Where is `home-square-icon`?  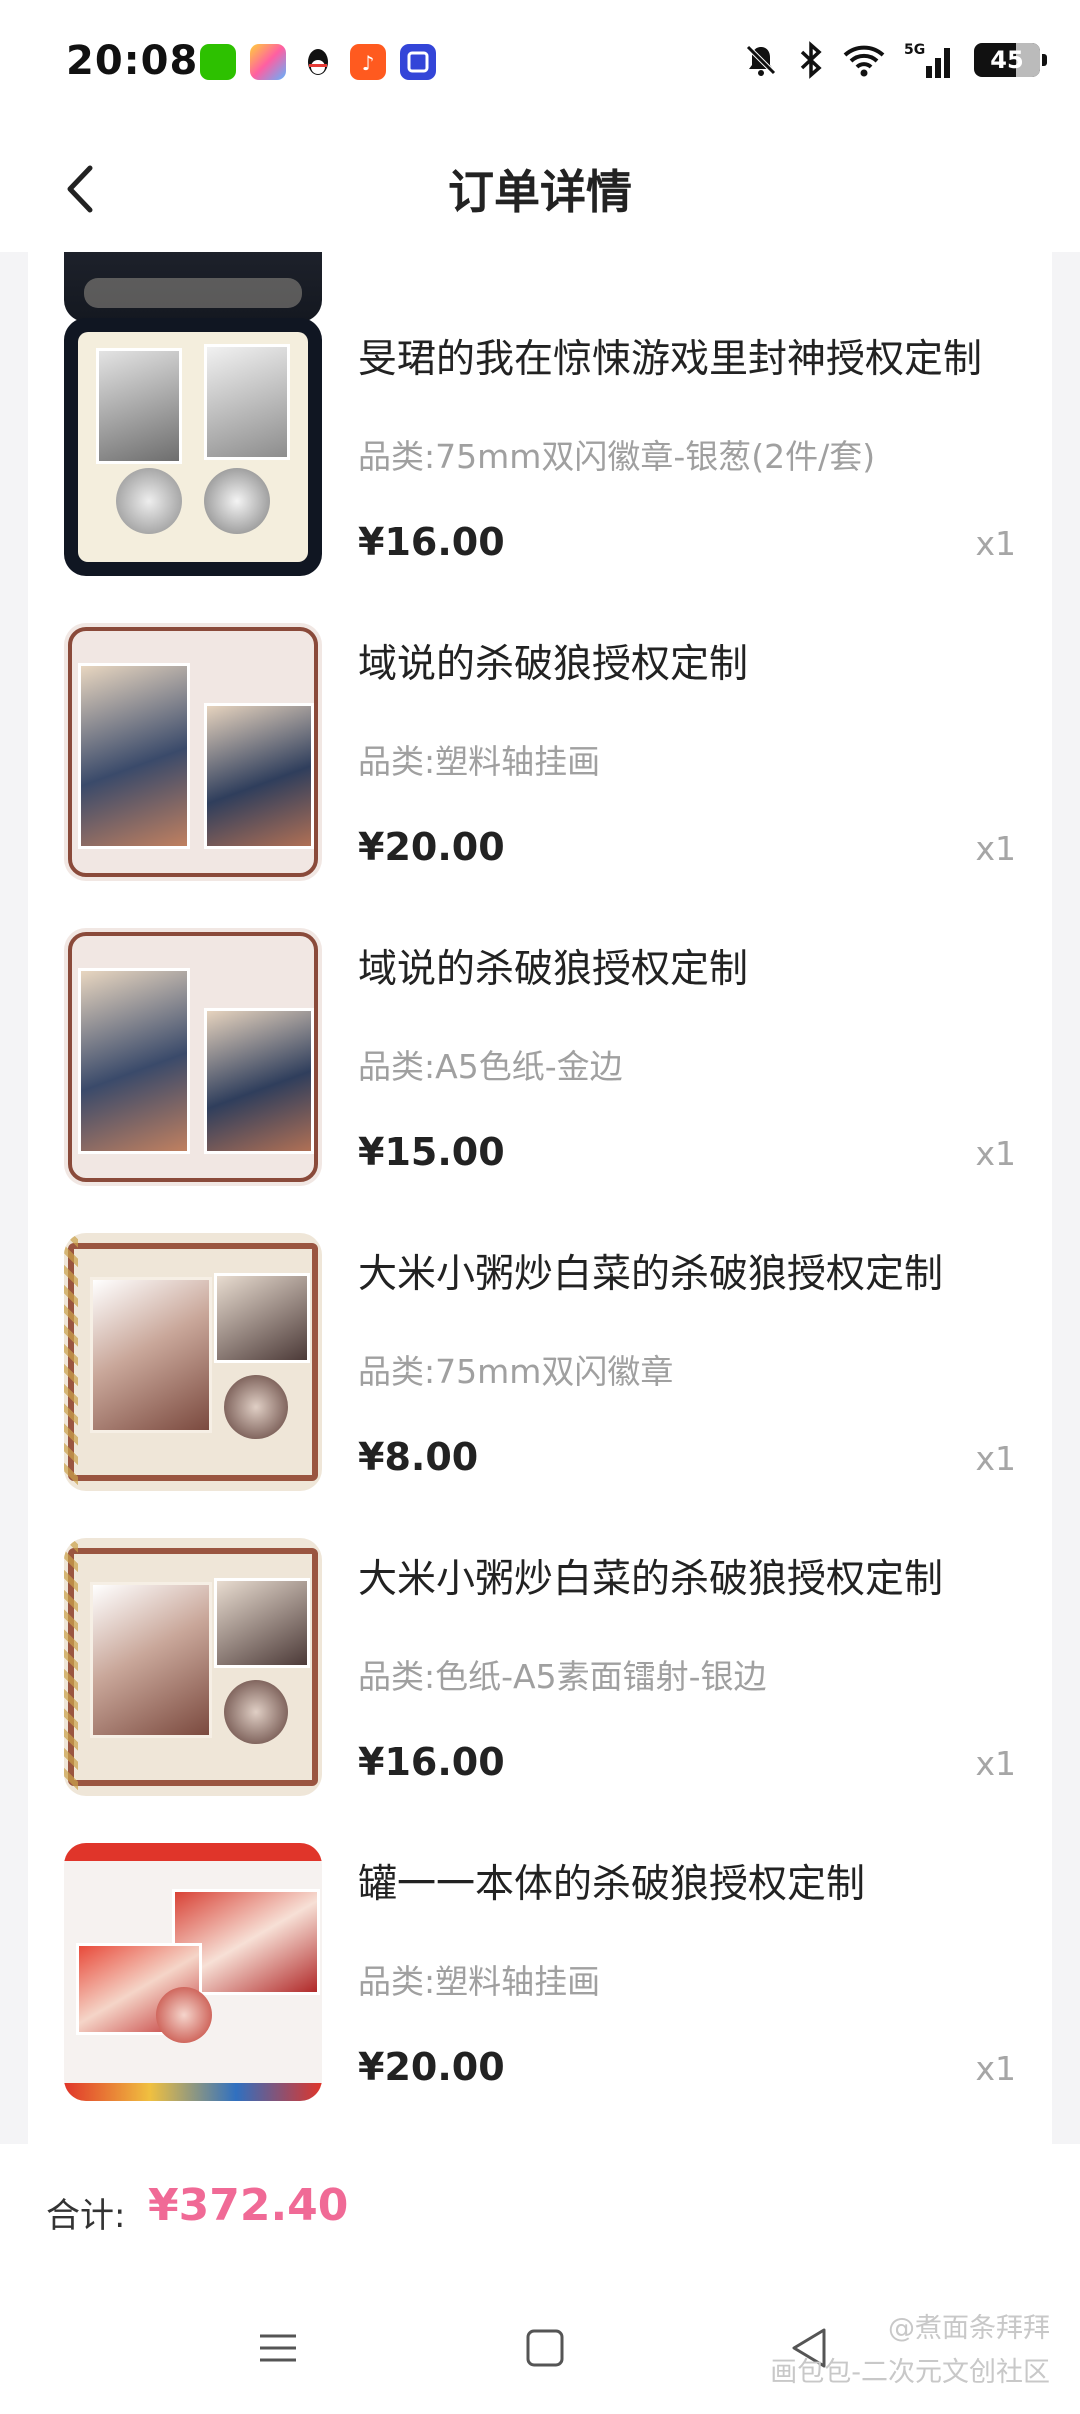 home-square-icon is located at coordinates (545, 2348).